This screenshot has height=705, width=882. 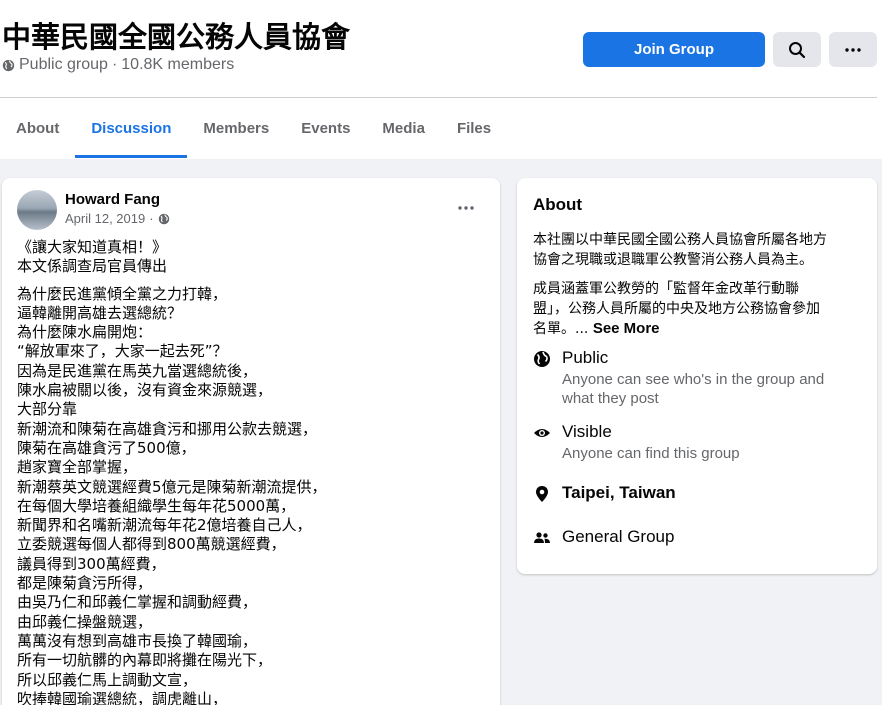 What do you see at coordinates (122, 697) in the screenshot?
I see `post-line: 吹捧韓國瑜選總統，調虎離山，` at bounding box center [122, 697].